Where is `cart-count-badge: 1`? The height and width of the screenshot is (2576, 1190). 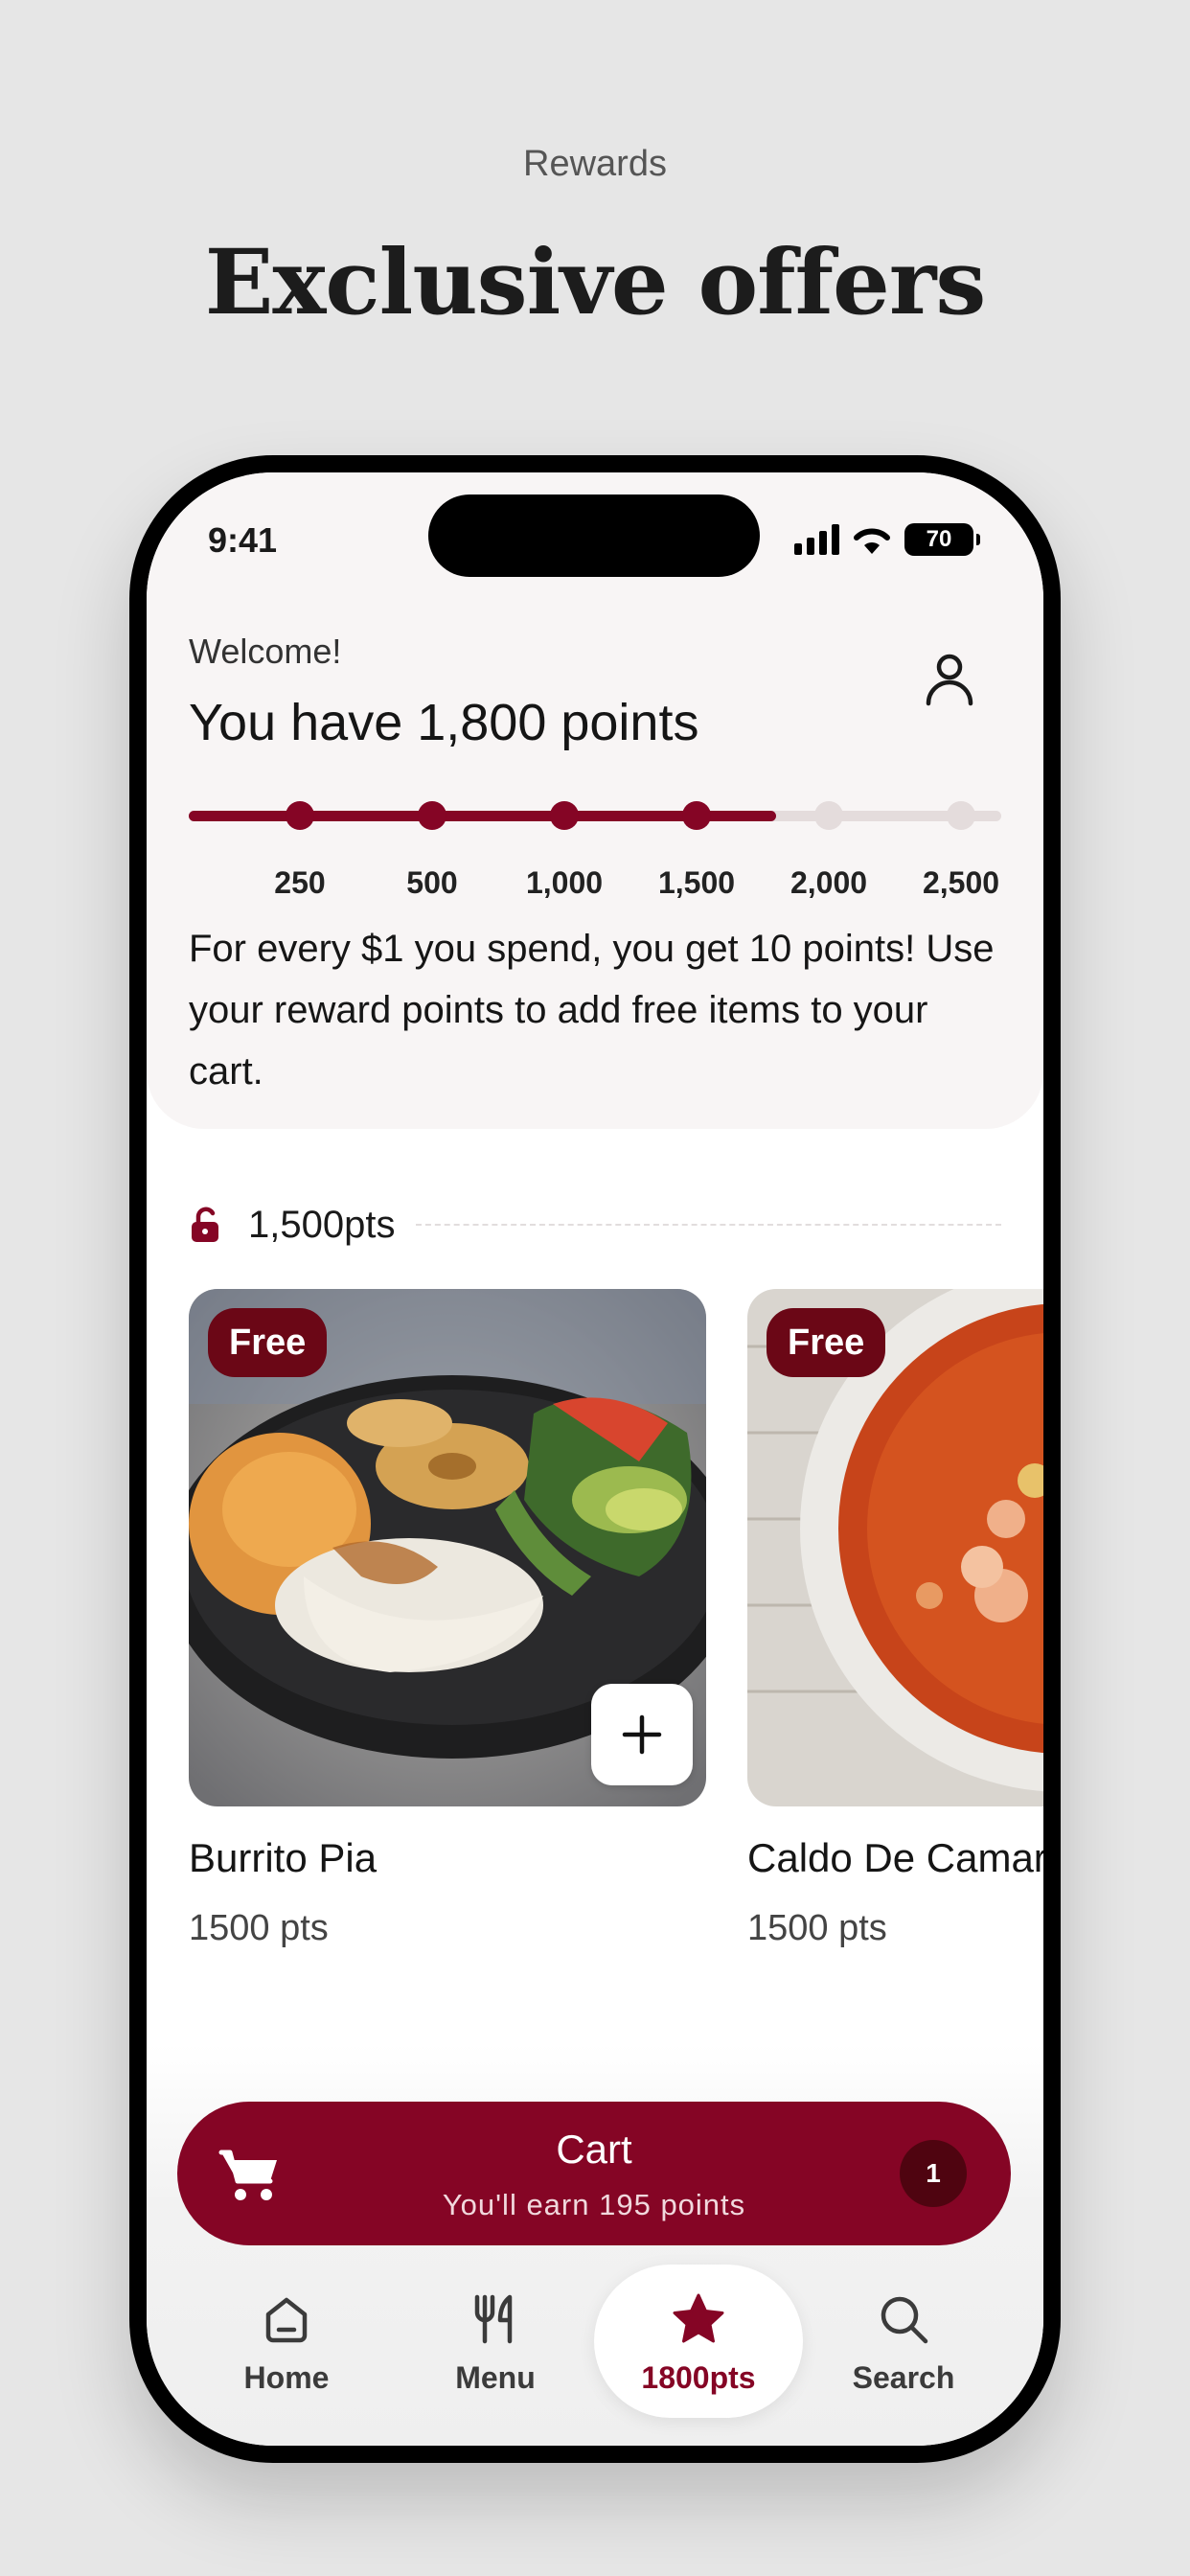 cart-count-badge: 1 is located at coordinates (934, 2173).